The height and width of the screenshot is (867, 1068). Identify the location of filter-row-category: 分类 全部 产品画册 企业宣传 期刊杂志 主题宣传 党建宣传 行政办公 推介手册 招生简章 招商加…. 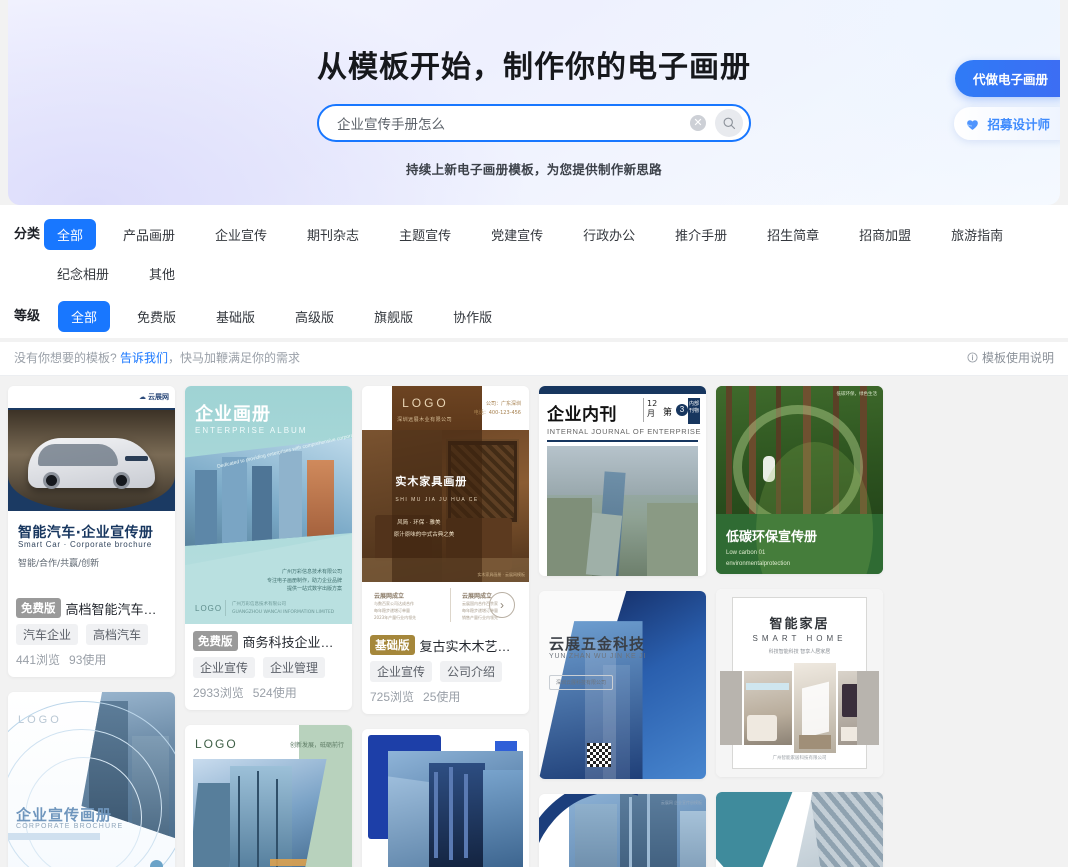
(534, 256).